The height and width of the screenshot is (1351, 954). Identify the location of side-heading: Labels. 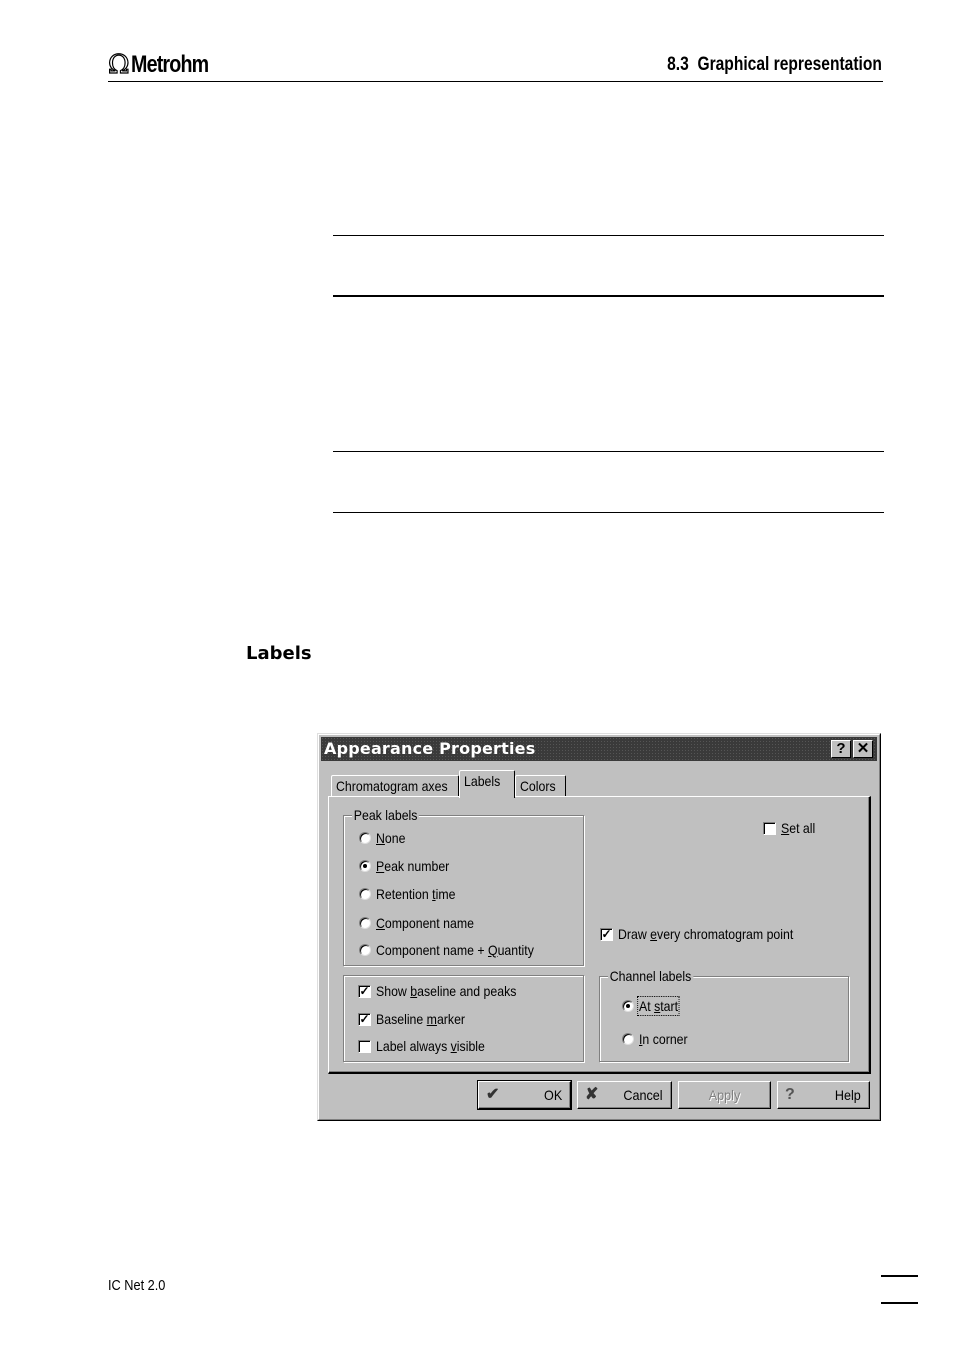
(279, 653).